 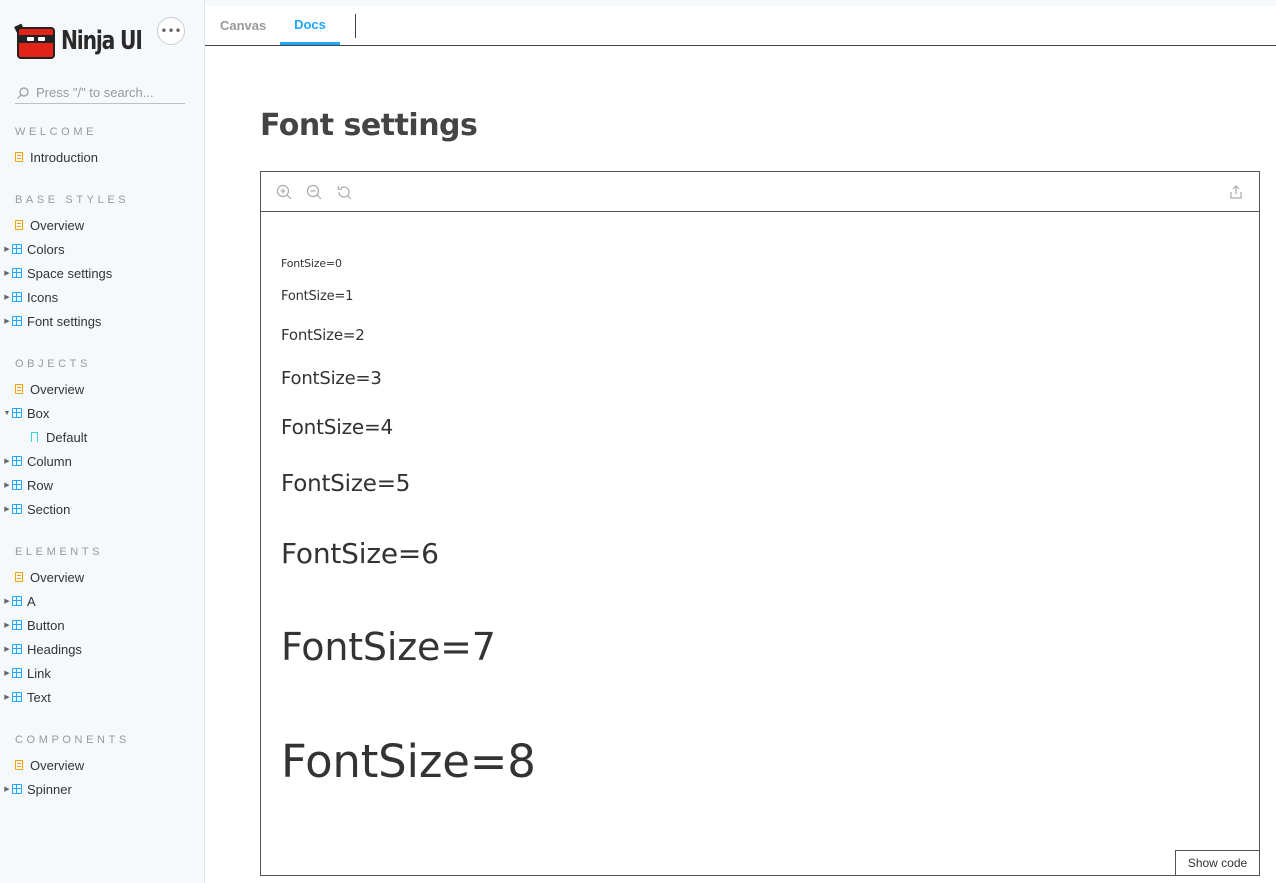 What do you see at coordinates (64, 321) in the screenshot?
I see `sidebar-item-label: Font settings` at bounding box center [64, 321].